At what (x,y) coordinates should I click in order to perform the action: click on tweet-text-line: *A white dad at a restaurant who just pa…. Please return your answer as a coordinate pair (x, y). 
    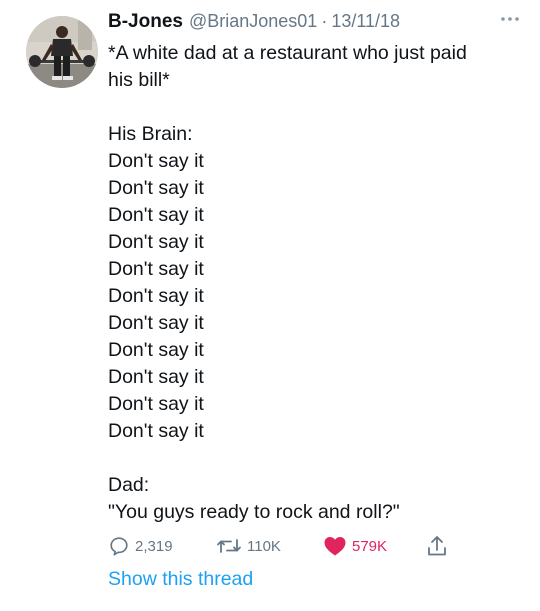
    Looking at the image, I should click on (287, 53).